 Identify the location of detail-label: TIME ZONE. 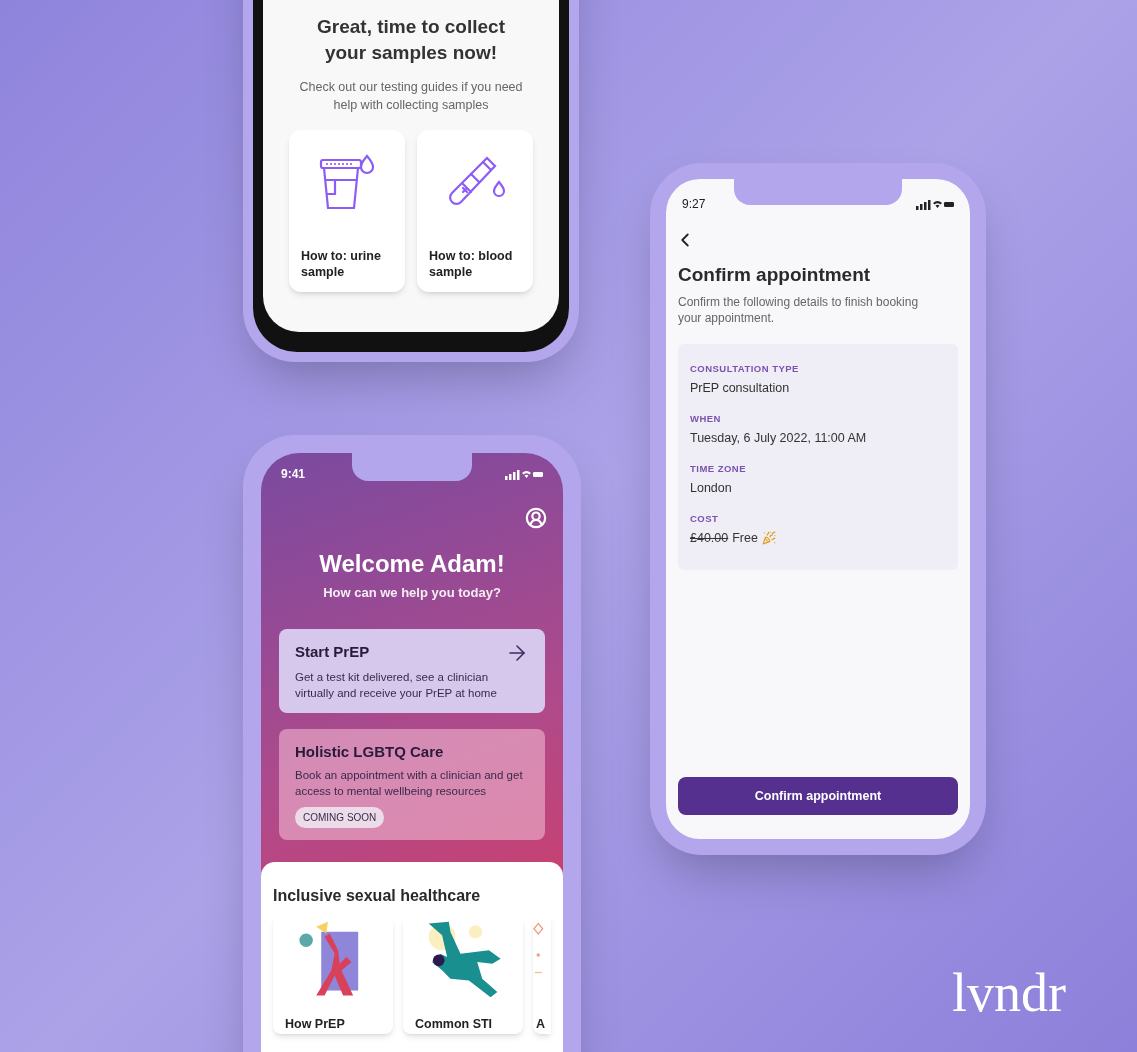
(718, 468).